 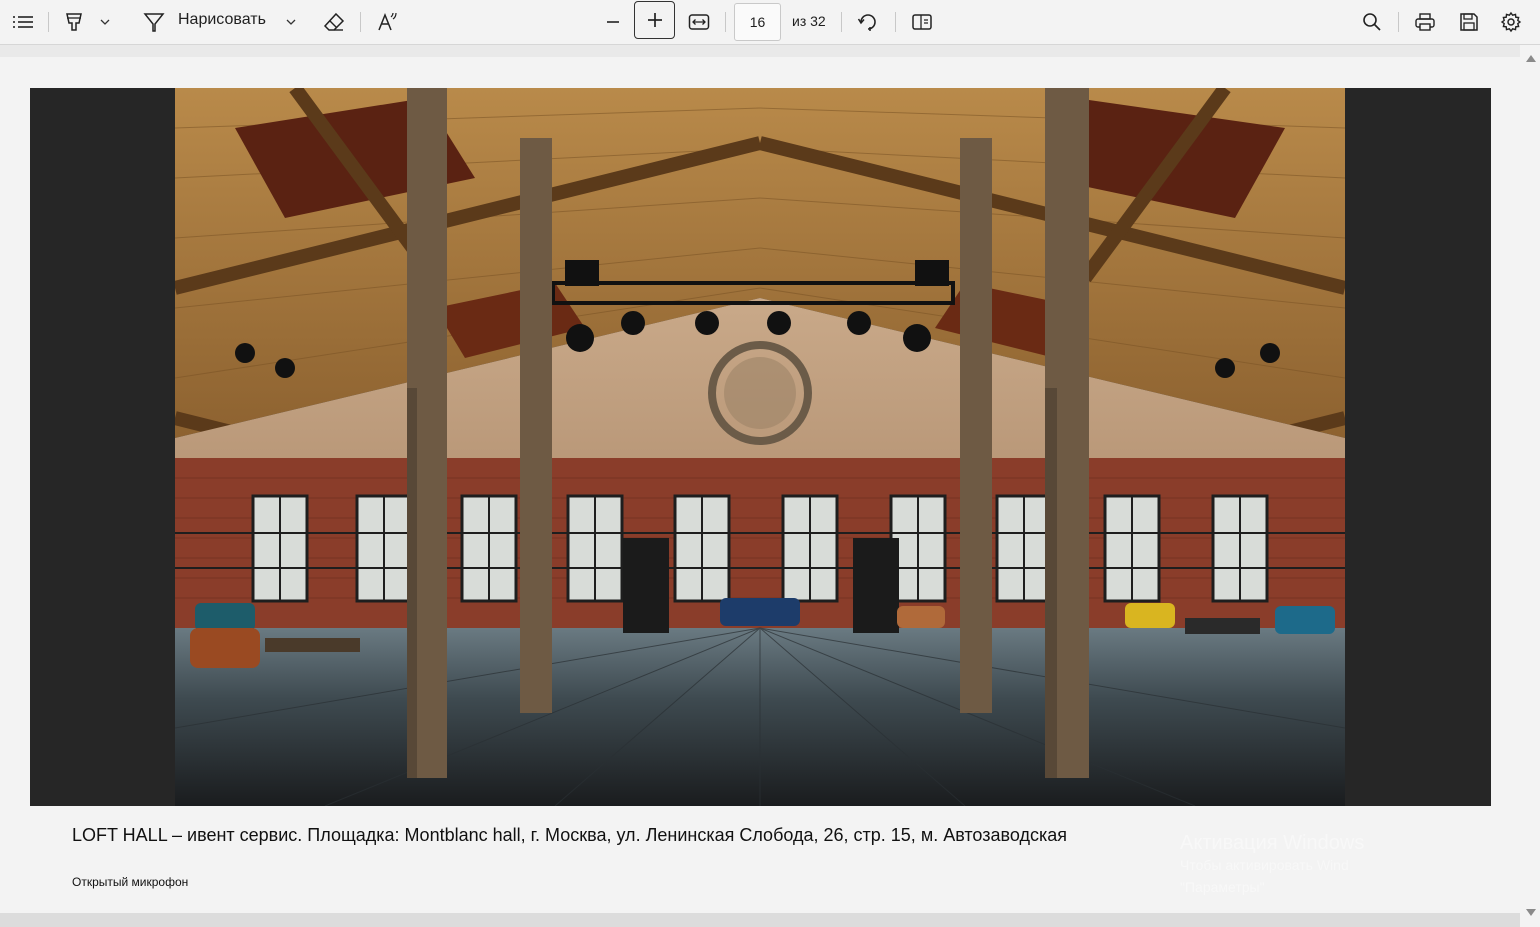 What do you see at coordinates (23, 22) in the screenshot?
I see `contents-list-icon` at bounding box center [23, 22].